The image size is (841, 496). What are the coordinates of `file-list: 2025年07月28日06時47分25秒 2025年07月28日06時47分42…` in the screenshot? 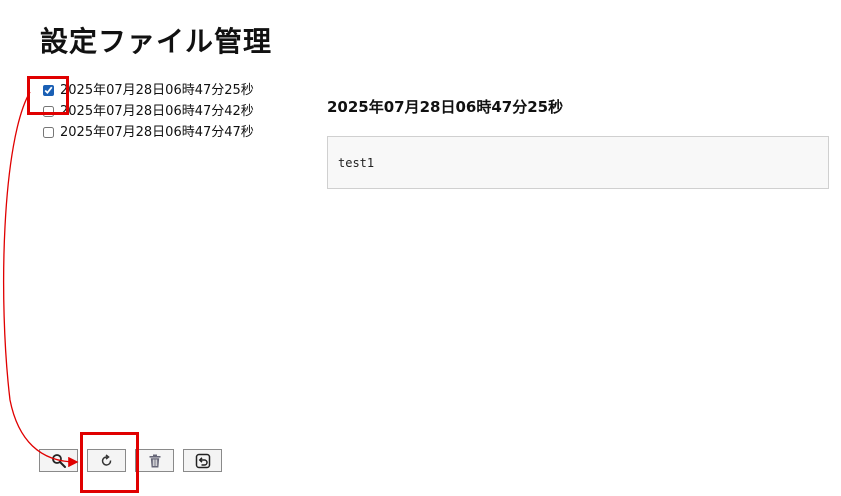 It's located at (148, 111).